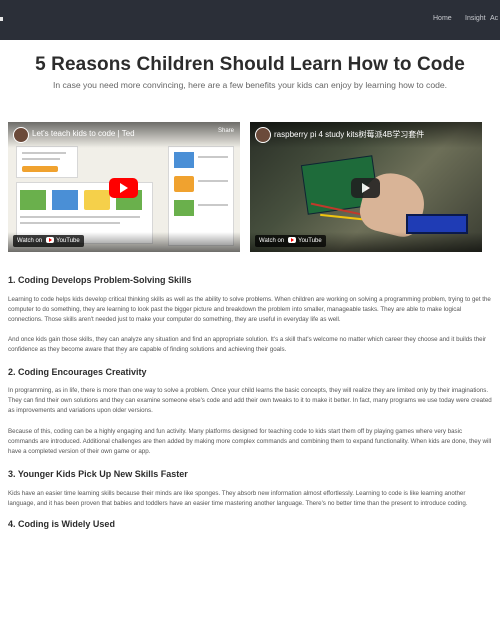 The height and width of the screenshot is (622, 500). What do you see at coordinates (250, 20) in the screenshot?
I see `top-navigation-bar: Home Insight Ac` at bounding box center [250, 20].